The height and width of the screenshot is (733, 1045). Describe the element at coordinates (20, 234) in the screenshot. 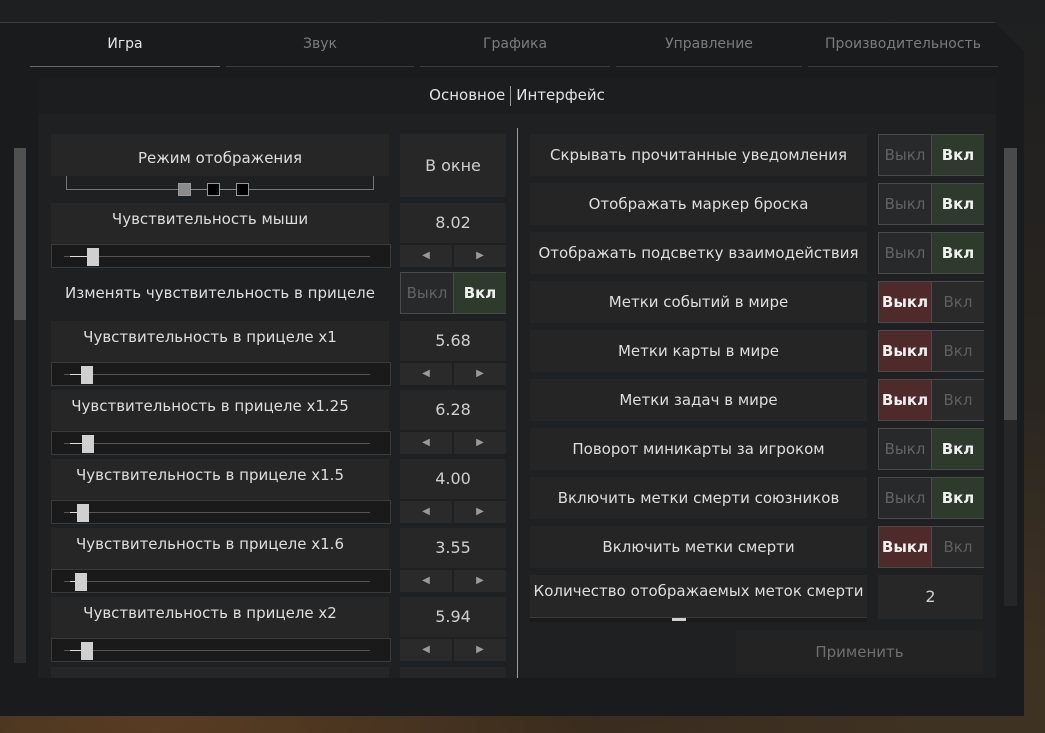

I see `left-scrollbar-thumb` at that location.